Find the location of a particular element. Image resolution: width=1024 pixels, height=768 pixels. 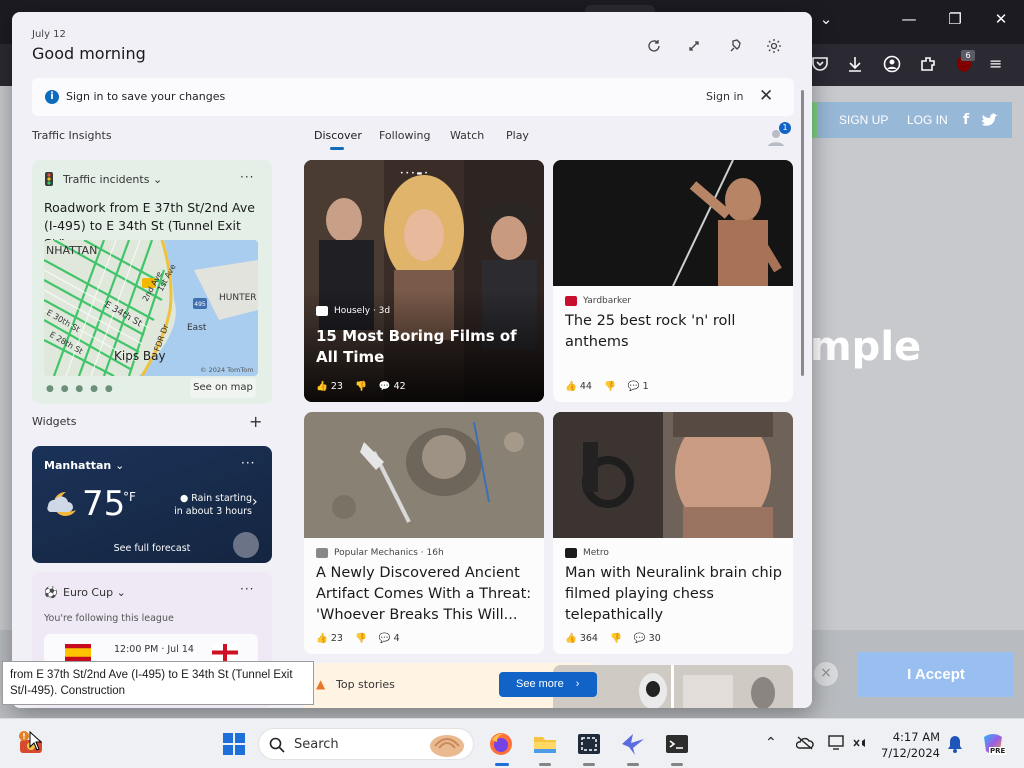

login-link: LOG IN is located at coordinates (927, 120).